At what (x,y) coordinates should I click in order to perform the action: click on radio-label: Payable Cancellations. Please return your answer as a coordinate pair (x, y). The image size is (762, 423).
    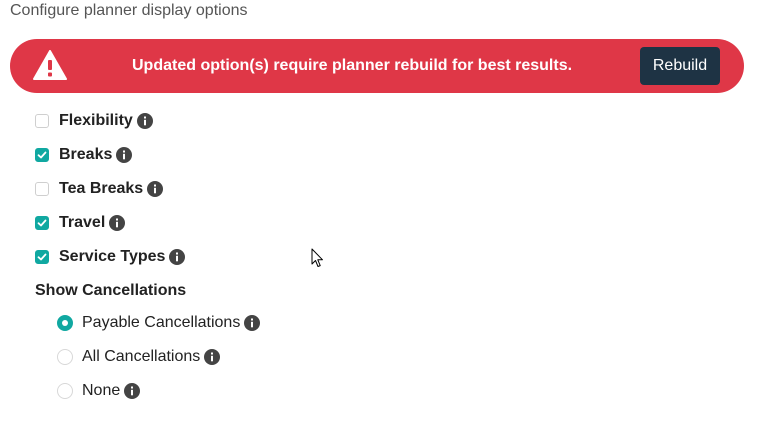
    Looking at the image, I should click on (161, 322).